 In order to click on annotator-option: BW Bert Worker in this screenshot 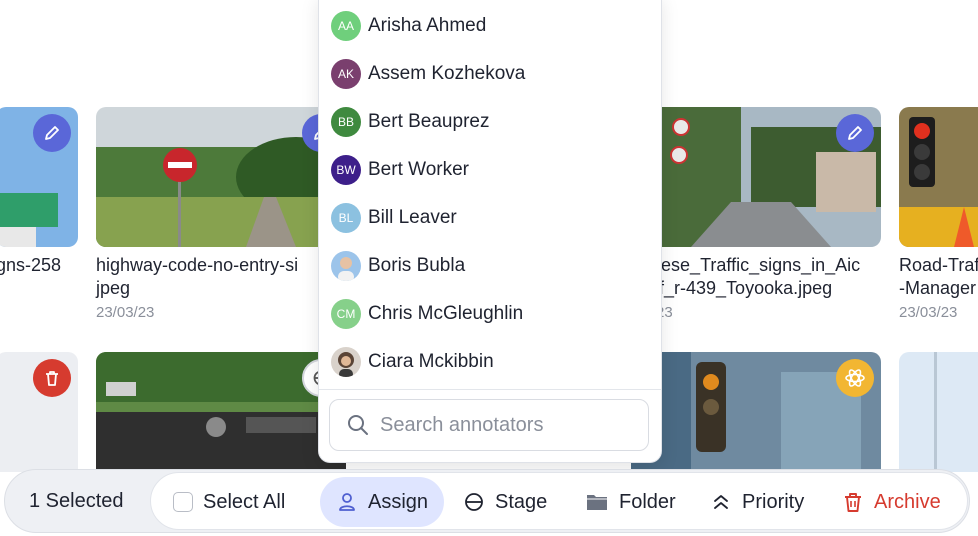, I will do `click(400, 170)`.